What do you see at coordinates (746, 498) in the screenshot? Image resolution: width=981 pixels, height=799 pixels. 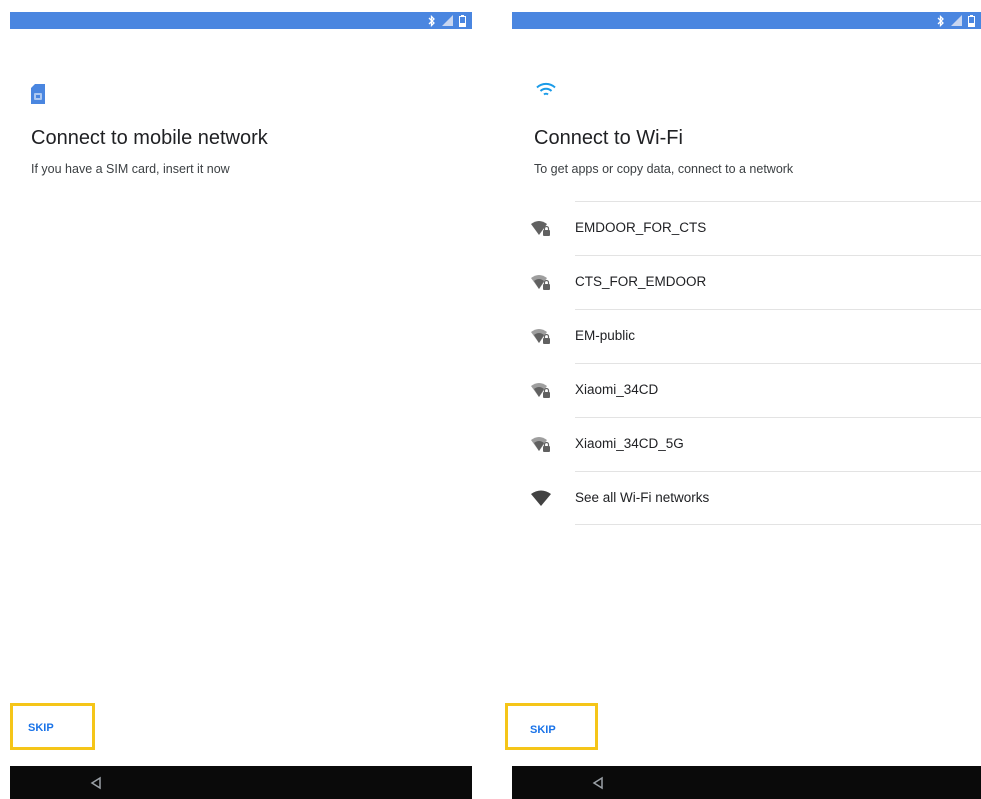 I see `see-all-wifi-item: See all Wi-Fi networks` at bounding box center [746, 498].